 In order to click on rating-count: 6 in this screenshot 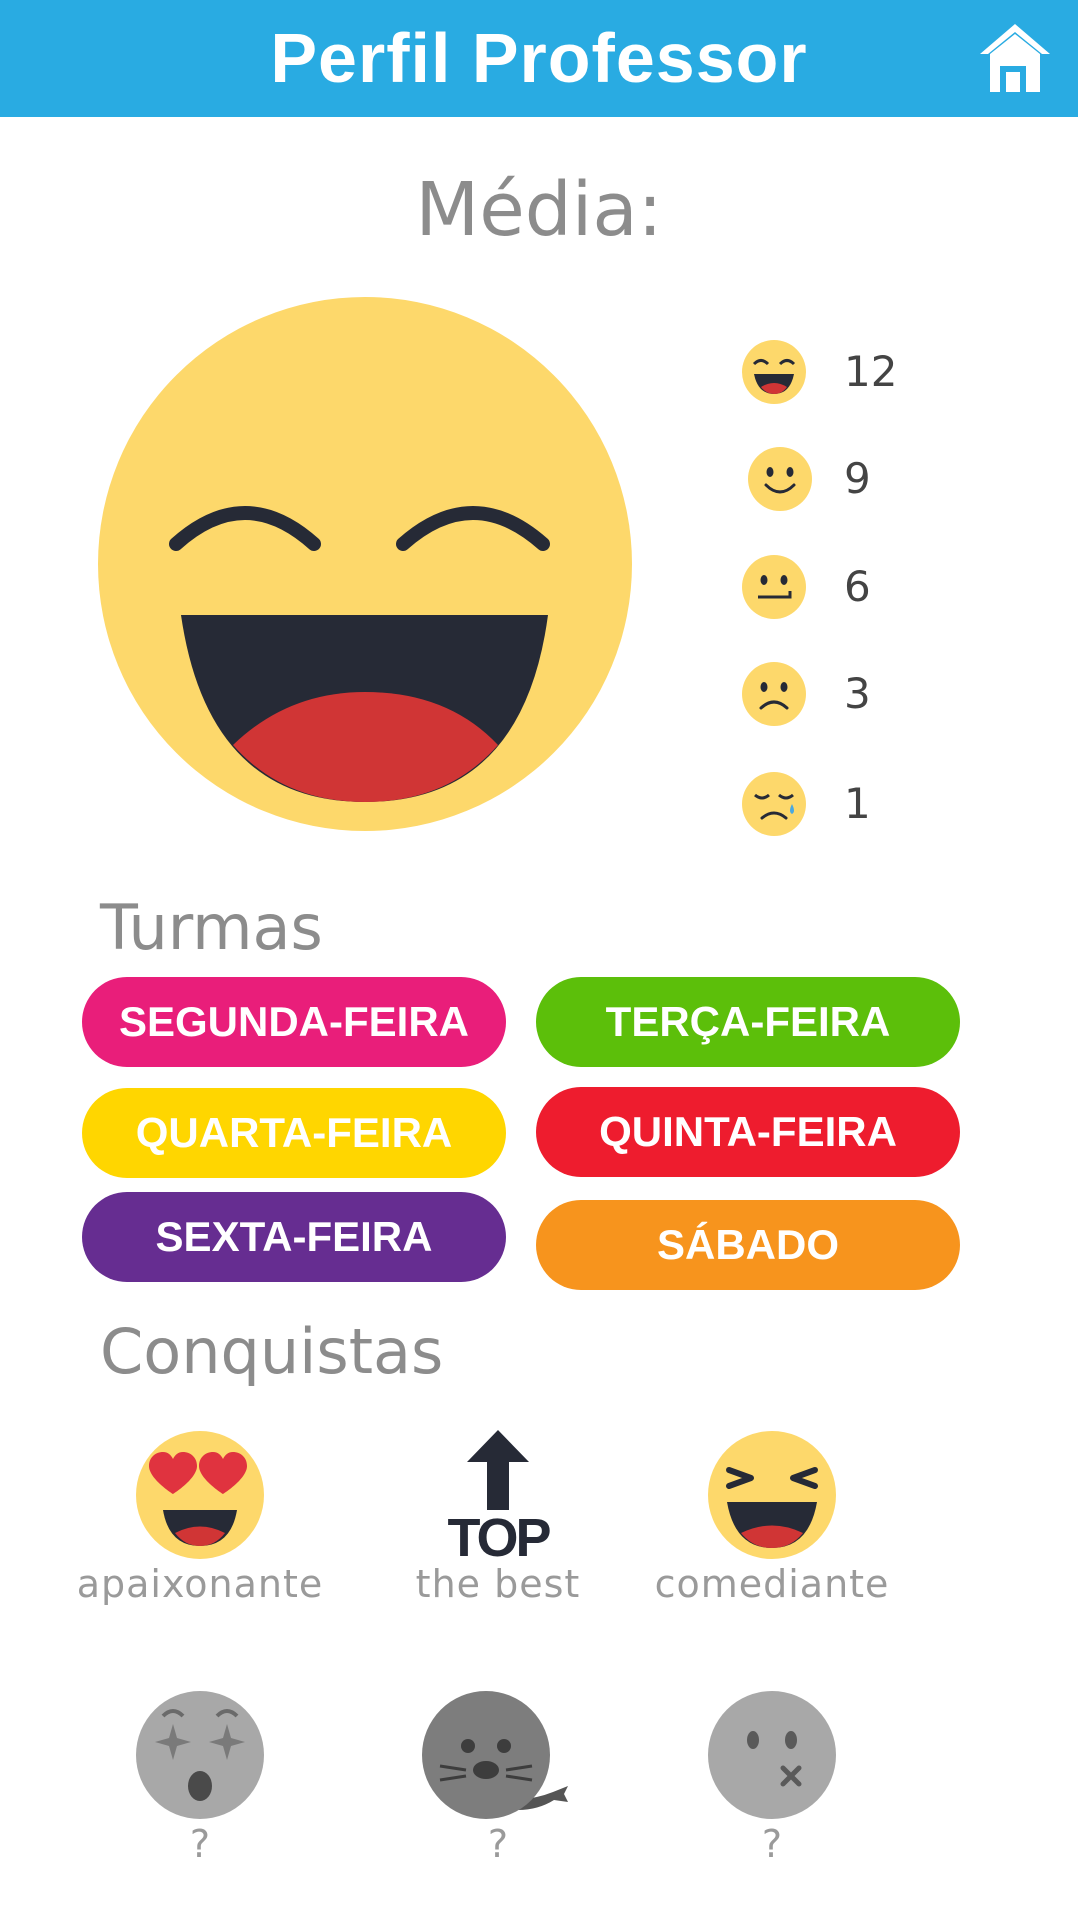, I will do `click(857, 586)`.